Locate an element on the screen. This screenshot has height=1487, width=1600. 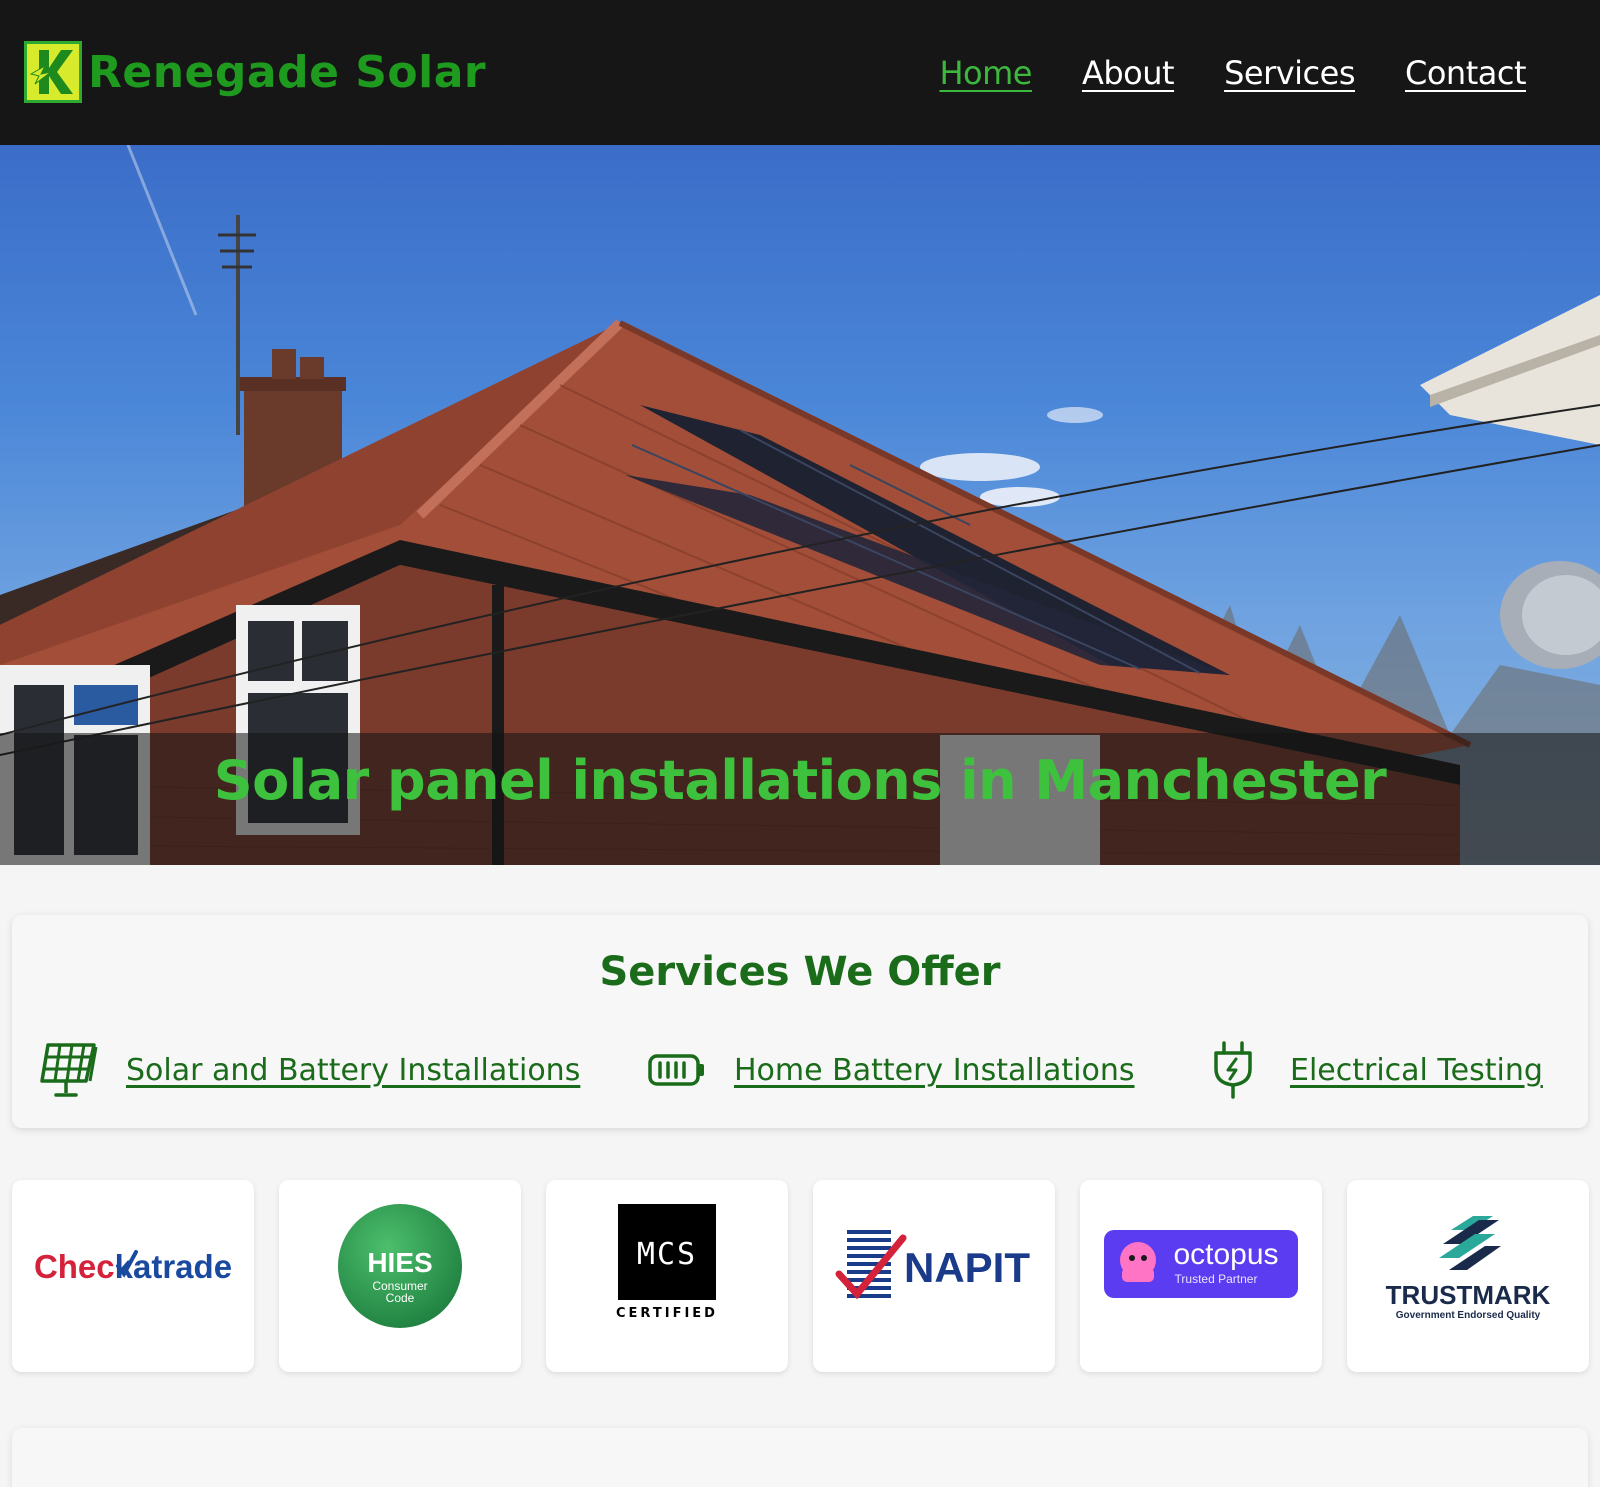
nav-contact: Contact is located at coordinates (1466, 73).